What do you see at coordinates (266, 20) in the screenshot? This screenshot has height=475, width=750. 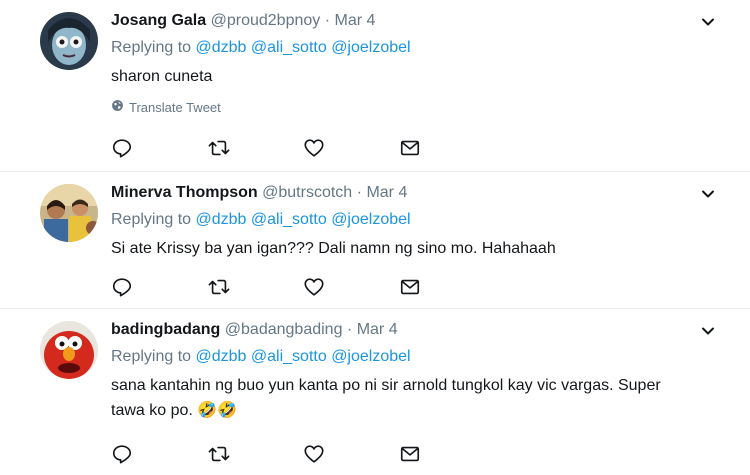 I see `user-handle: @proud2bpnoy` at bounding box center [266, 20].